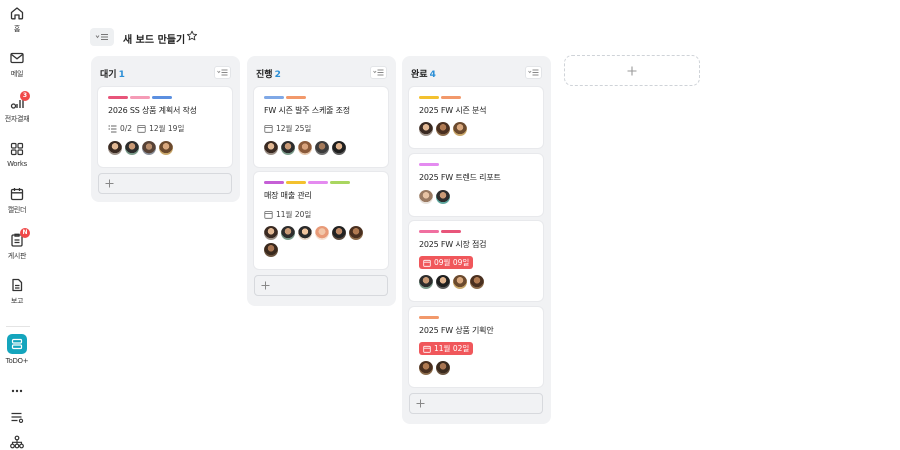 The image size is (900, 450). I want to click on rail-label-board: 게시판, so click(17, 256).